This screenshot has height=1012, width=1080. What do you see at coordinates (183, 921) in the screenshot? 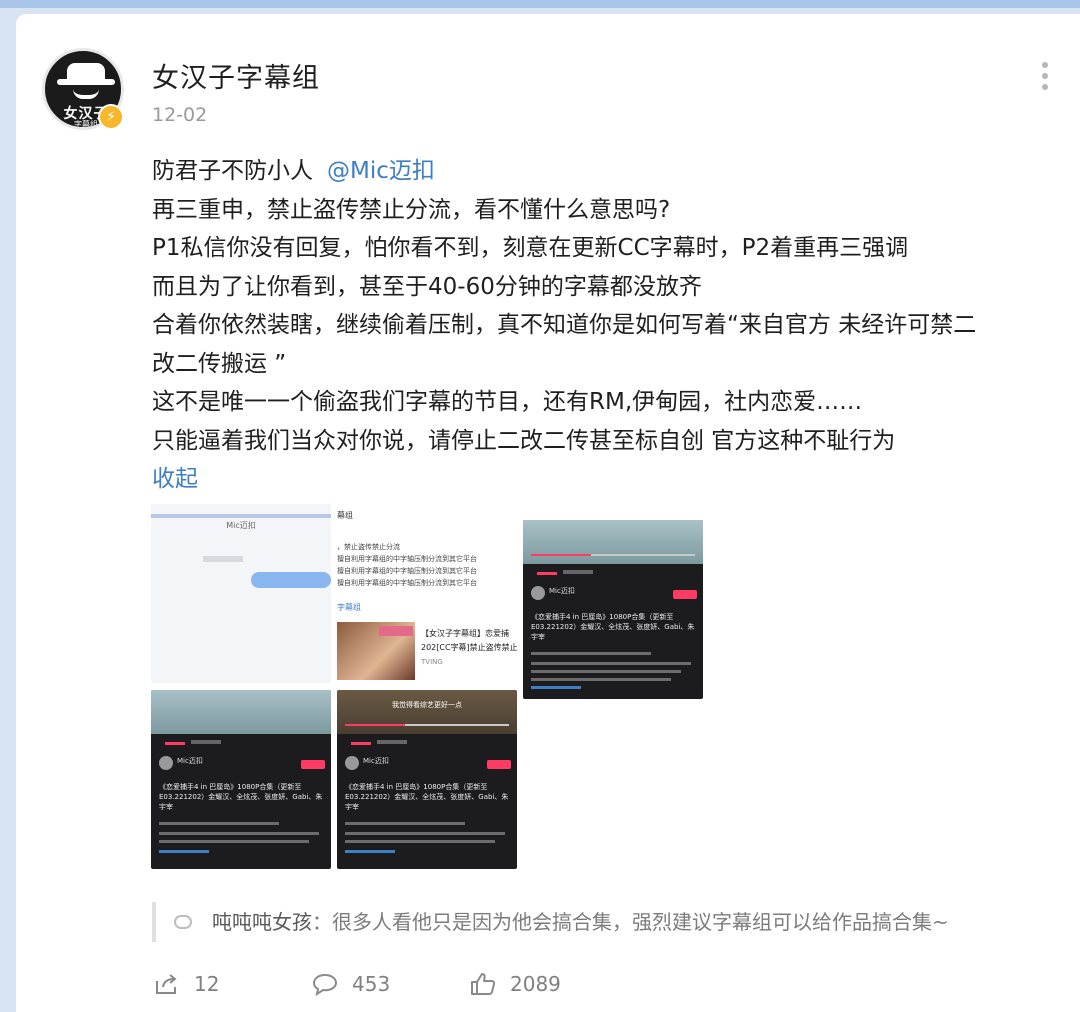
I see `comment-bubble-icon` at bounding box center [183, 921].